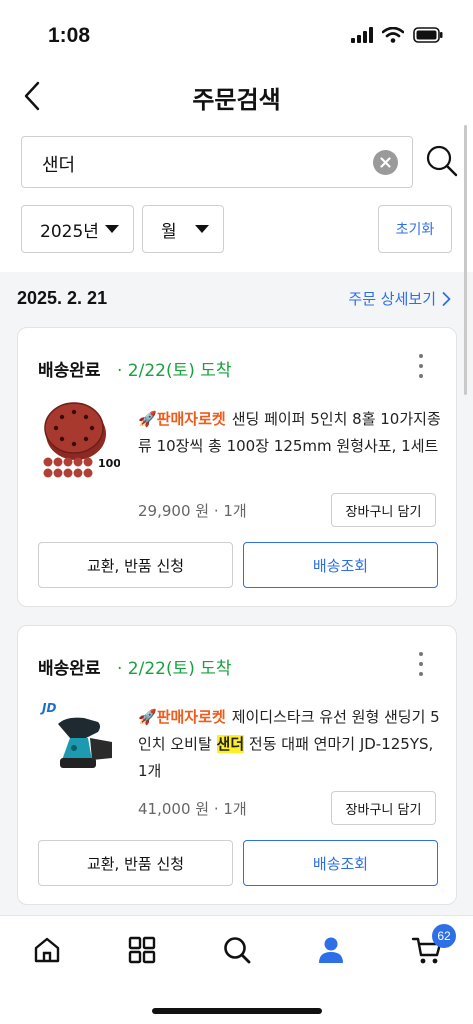 The height and width of the screenshot is (1024, 473). What do you see at coordinates (69, 35) in the screenshot?
I see `status-time: 1:08` at bounding box center [69, 35].